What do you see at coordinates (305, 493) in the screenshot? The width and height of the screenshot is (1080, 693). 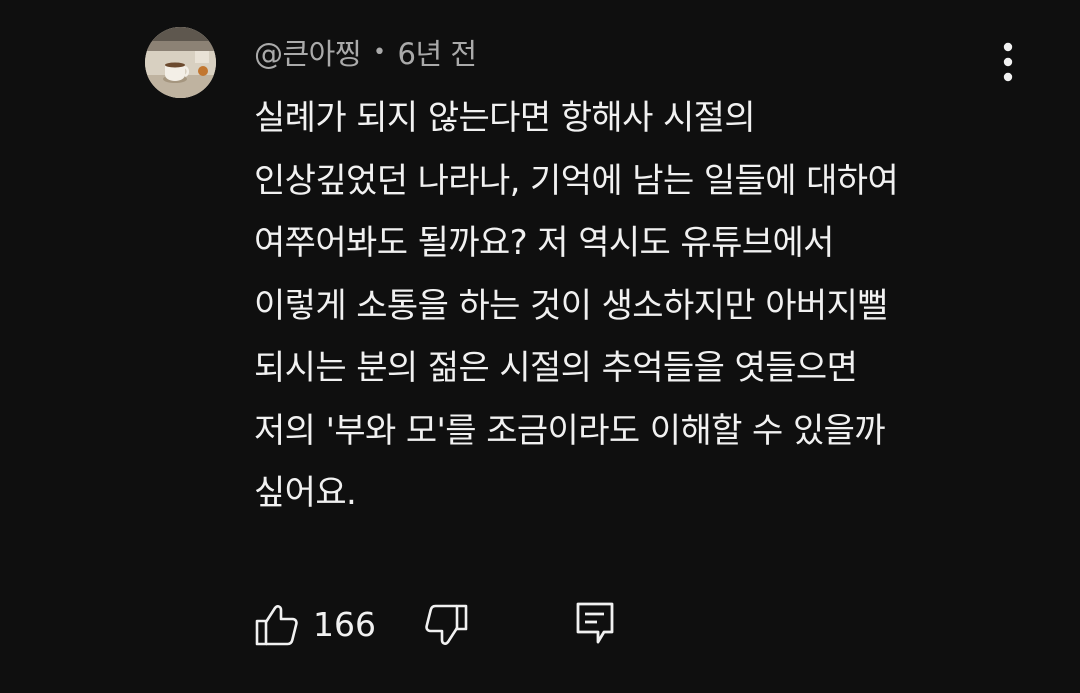 I see `comment-text-line: 싶어요.` at bounding box center [305, 493].